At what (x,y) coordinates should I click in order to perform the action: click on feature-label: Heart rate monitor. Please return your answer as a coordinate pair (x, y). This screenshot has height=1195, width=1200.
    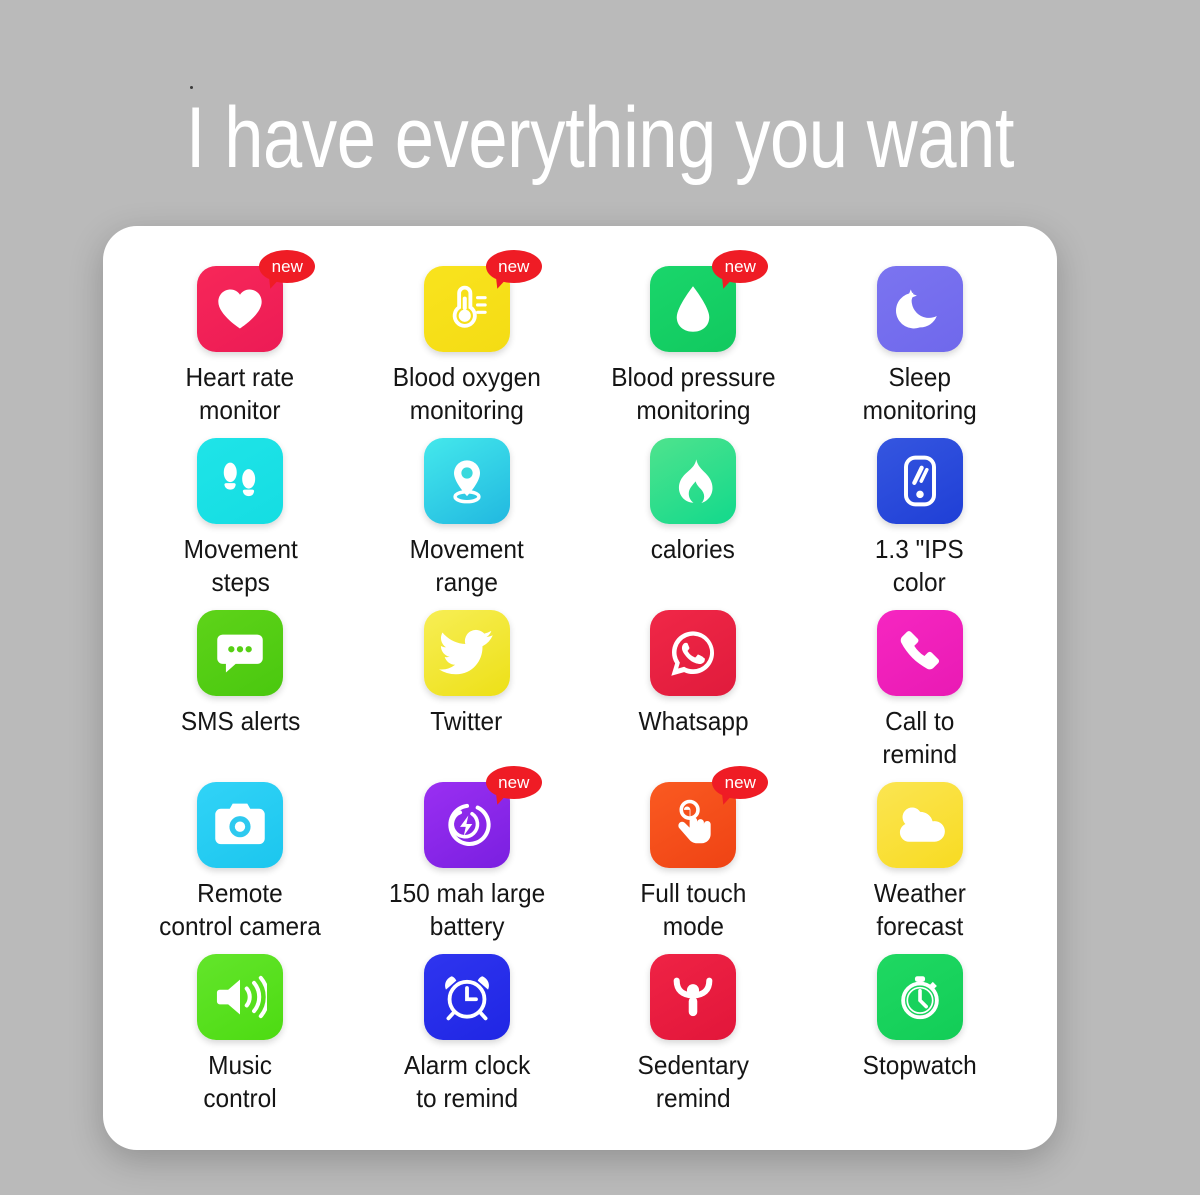
    Looking at the image, I should click on (240, 393).